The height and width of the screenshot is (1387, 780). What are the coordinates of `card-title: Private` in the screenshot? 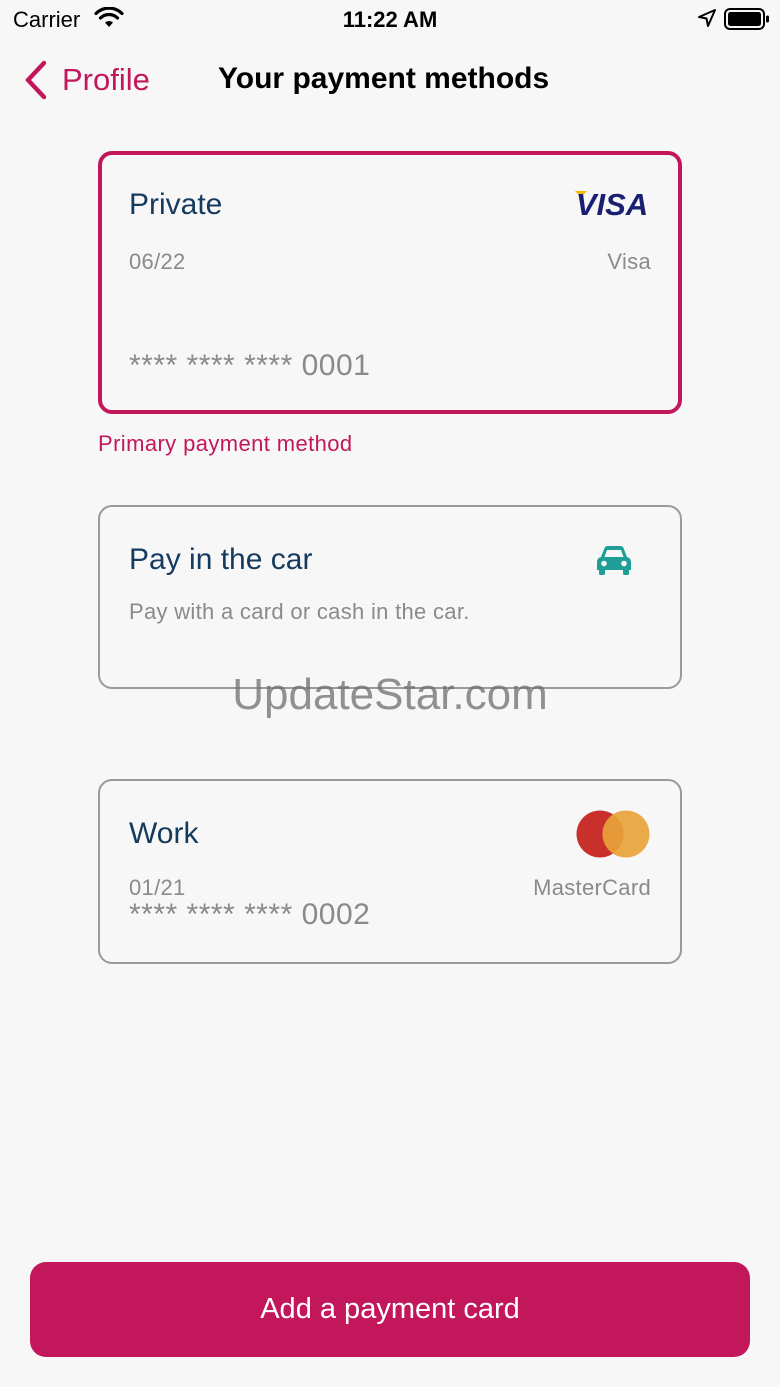 It's located at (176, 204).